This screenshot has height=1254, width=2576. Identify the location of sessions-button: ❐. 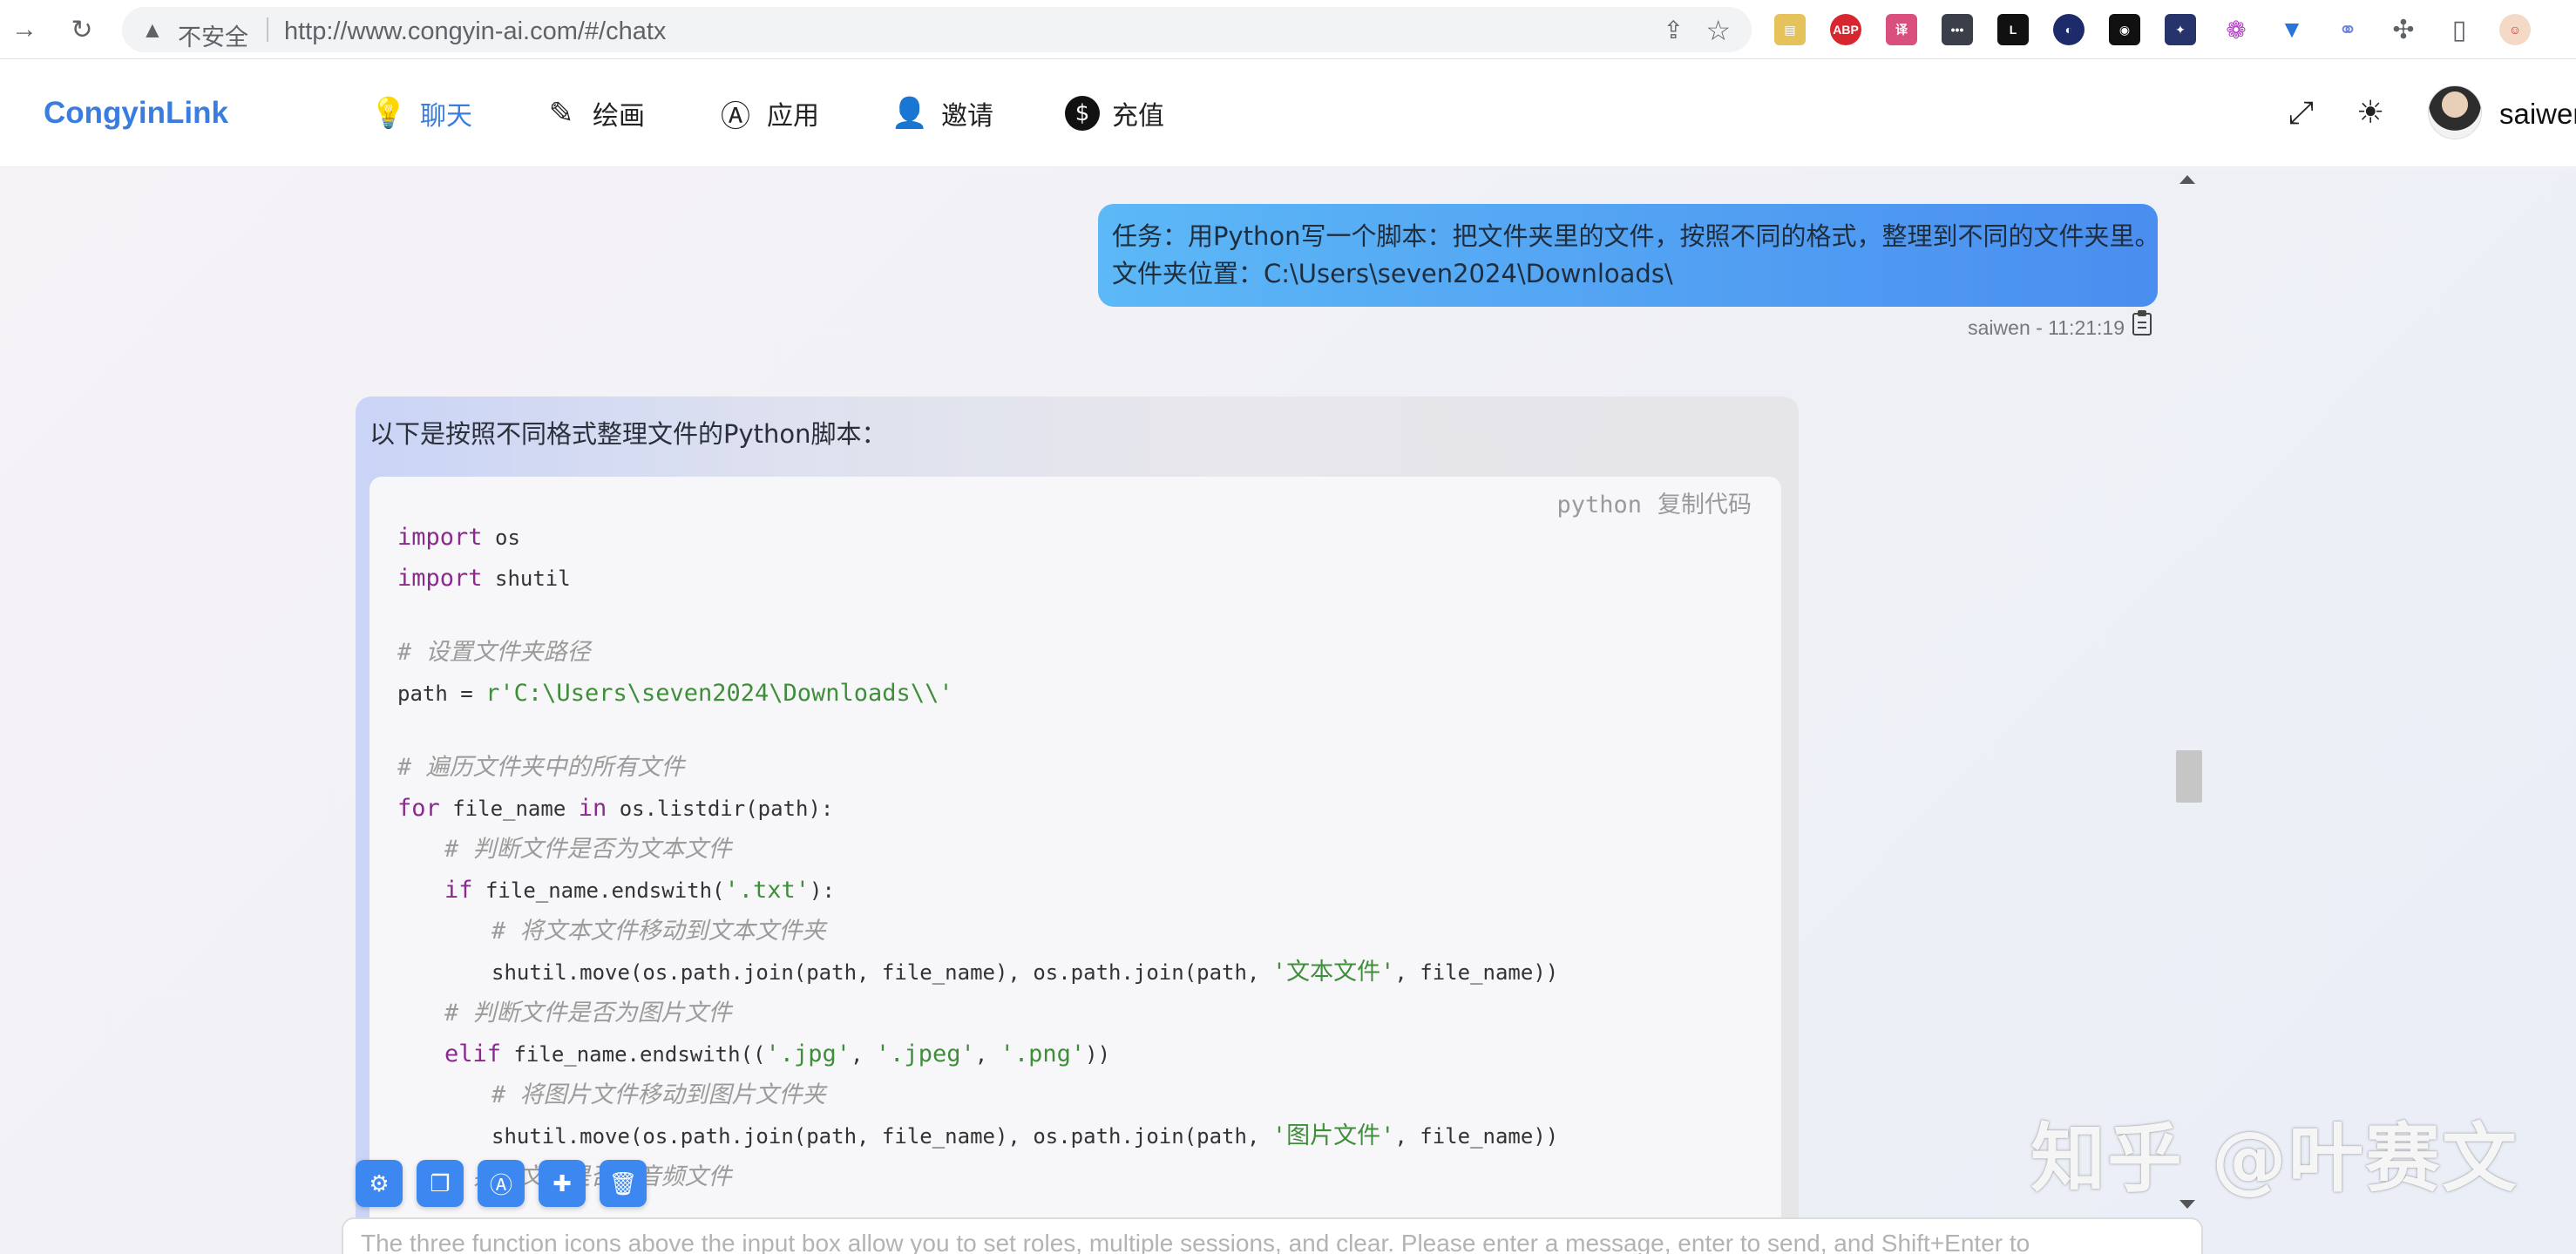
(441, 1183).